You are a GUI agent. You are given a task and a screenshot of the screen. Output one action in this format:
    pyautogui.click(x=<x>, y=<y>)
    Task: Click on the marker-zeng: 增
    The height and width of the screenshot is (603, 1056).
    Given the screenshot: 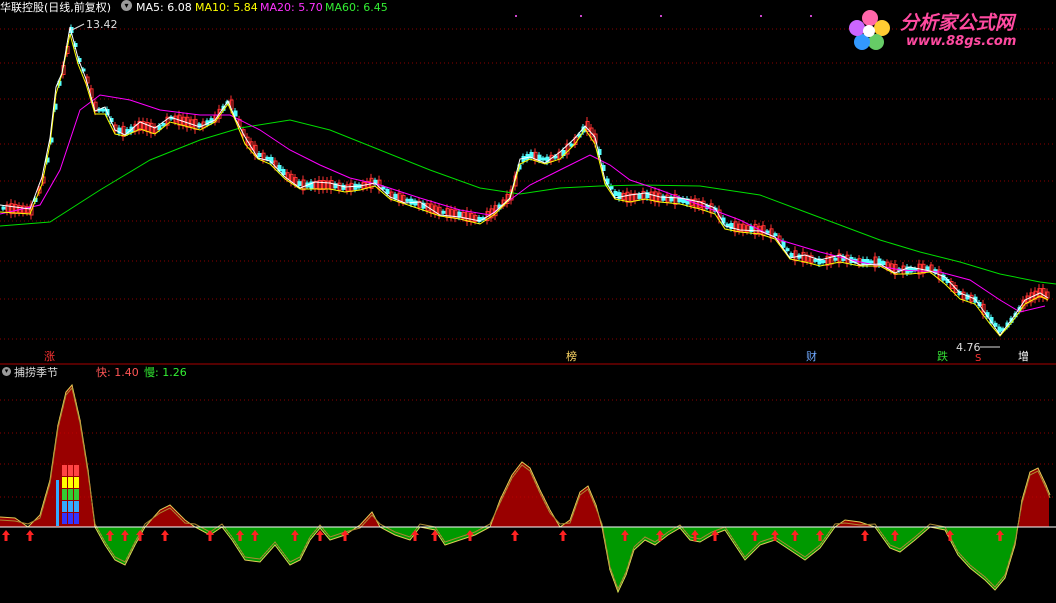 What is the action you would take?
    pyautogui.click(x=1023, y=356)
    